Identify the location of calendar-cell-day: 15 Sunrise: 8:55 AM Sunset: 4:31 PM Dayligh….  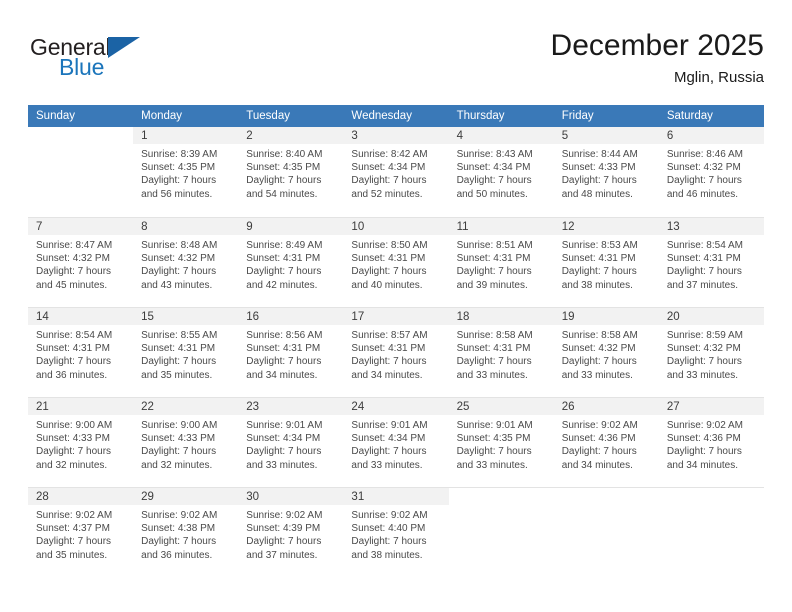
(186, 352).